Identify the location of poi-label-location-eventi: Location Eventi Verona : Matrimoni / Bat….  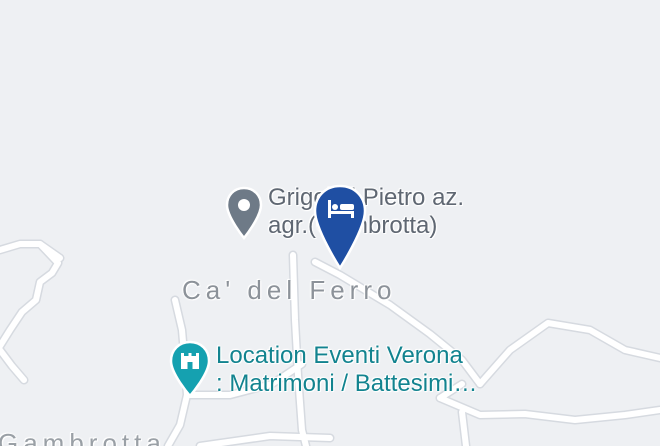
(346, 370).